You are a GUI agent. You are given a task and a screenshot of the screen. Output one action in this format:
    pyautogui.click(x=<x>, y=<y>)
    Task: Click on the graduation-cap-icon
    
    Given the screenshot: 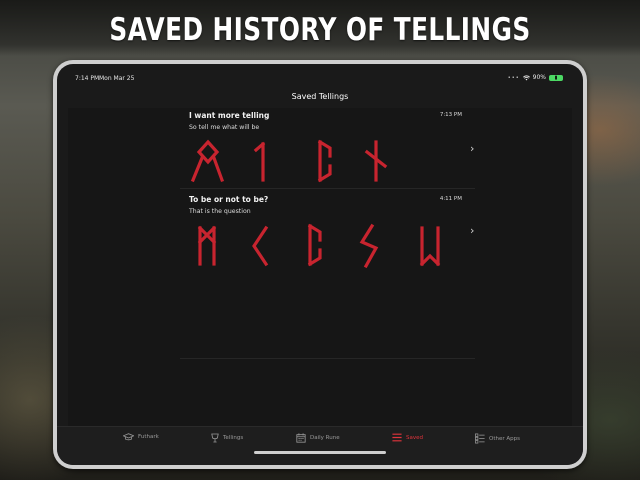 What is the action you would take?
    pyautogui.click(x=128, y=437)
    